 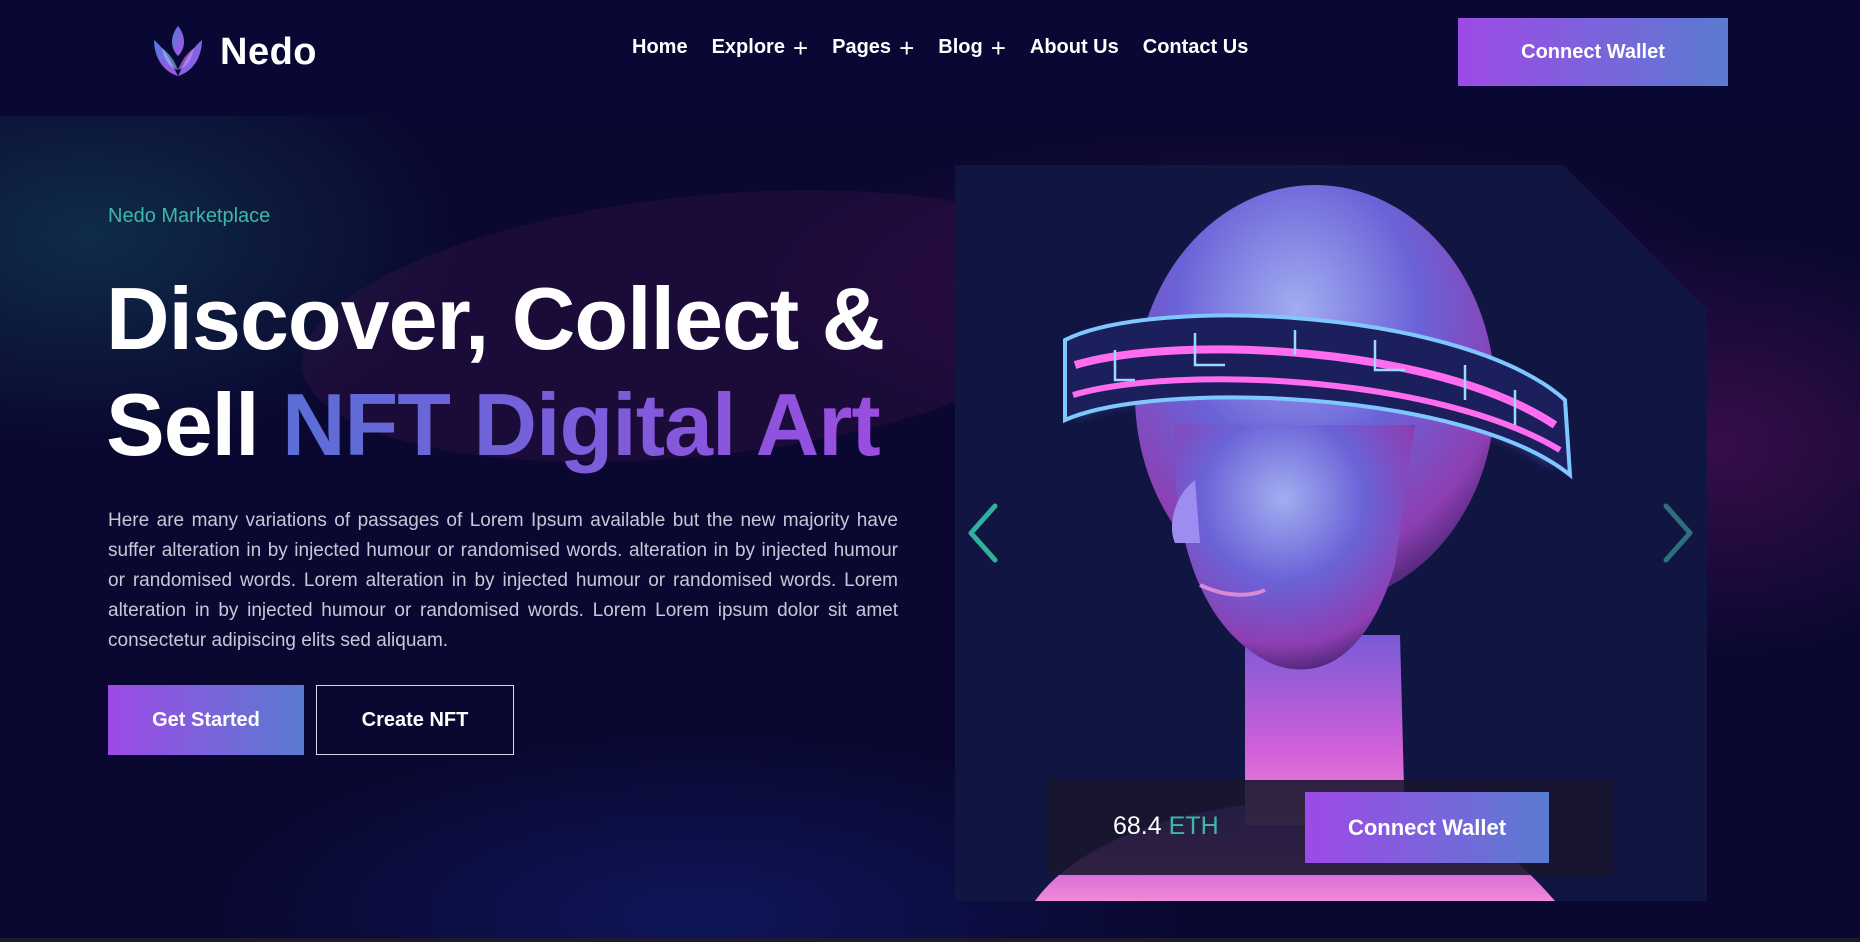 What do you see at coordinates (1593, 52) in the screenshot?
I see `connect-wallet-button: Connect Wallet` at bounding box center [1593, 52].